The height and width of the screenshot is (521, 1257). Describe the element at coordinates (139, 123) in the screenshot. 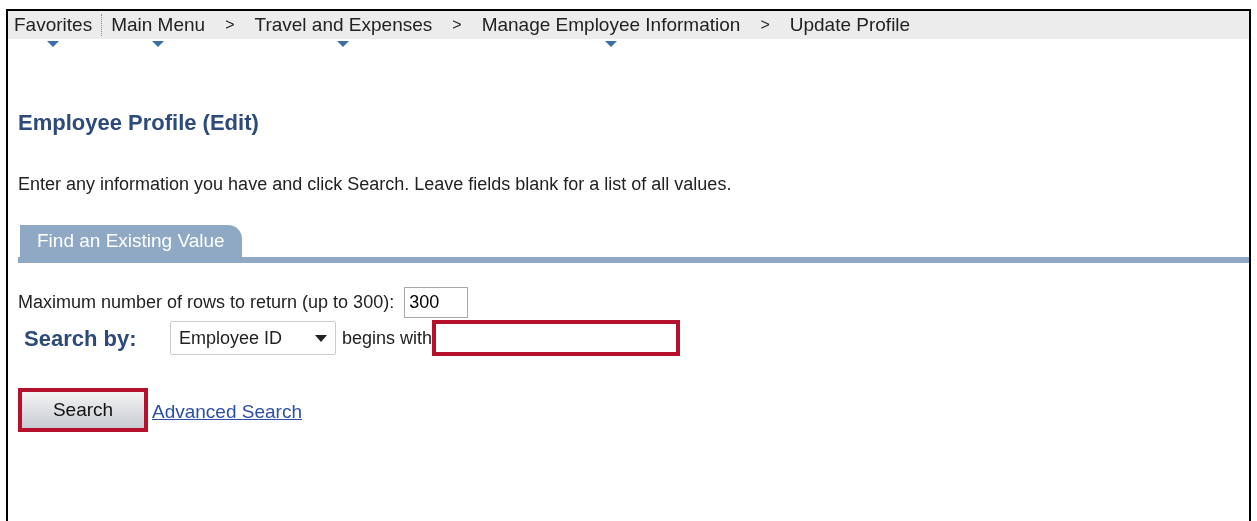

I see `page-title: Employee Profile (Edit)` at that location.